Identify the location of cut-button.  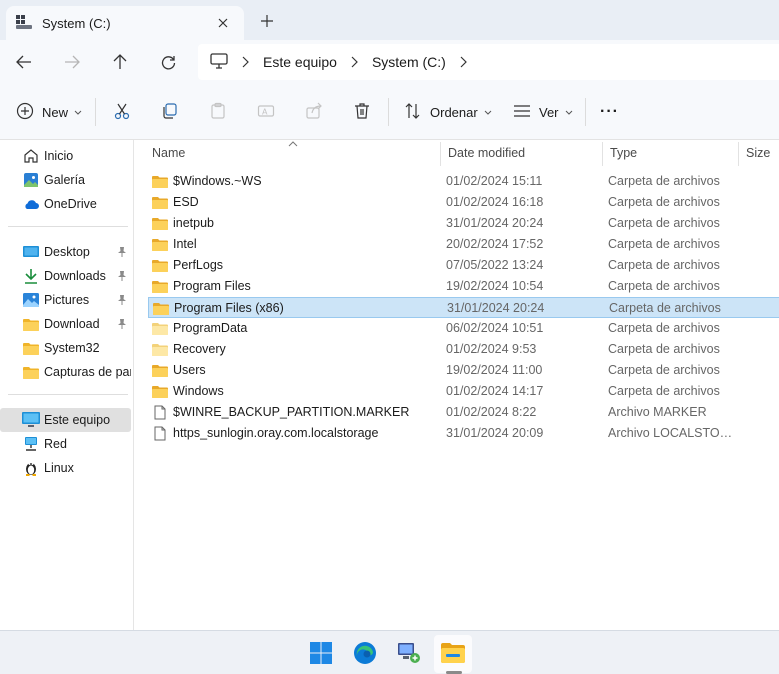
(122, 112).